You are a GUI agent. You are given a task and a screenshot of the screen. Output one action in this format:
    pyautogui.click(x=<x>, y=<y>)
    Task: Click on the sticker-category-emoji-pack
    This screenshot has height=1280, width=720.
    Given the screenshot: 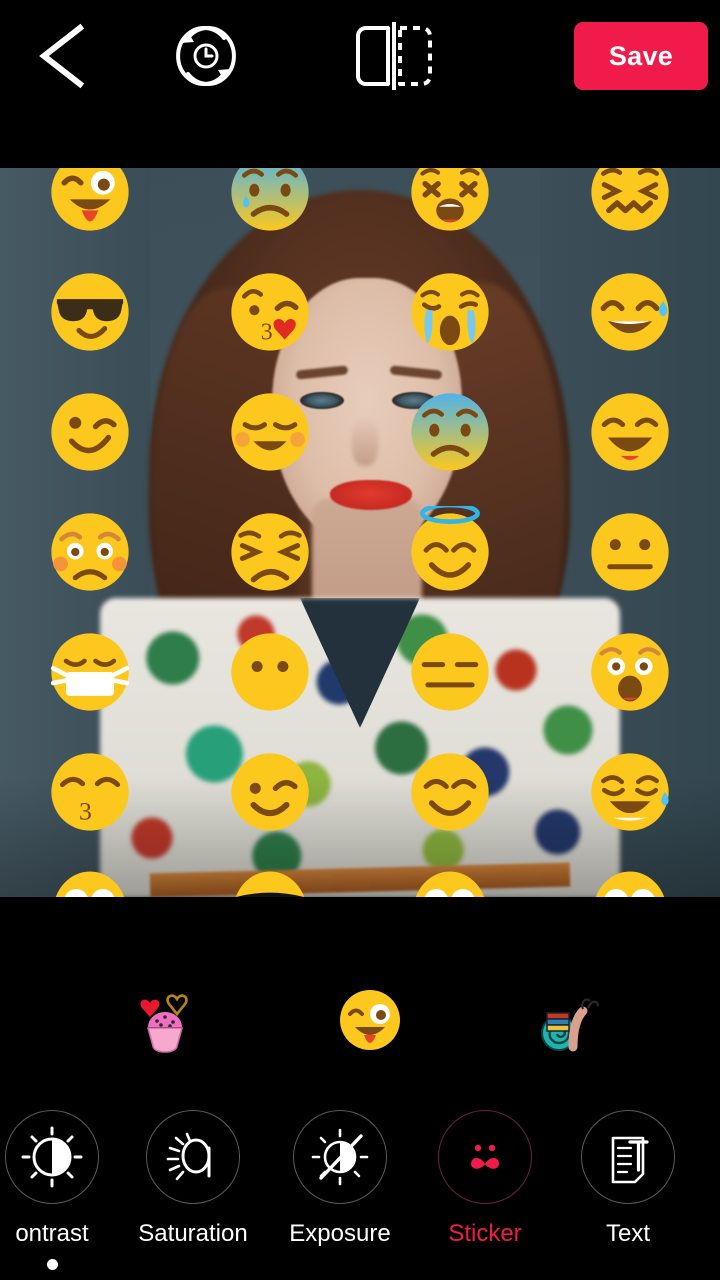 What is the action you would take?
    pyautogui.click(x=370, y=1020)
    